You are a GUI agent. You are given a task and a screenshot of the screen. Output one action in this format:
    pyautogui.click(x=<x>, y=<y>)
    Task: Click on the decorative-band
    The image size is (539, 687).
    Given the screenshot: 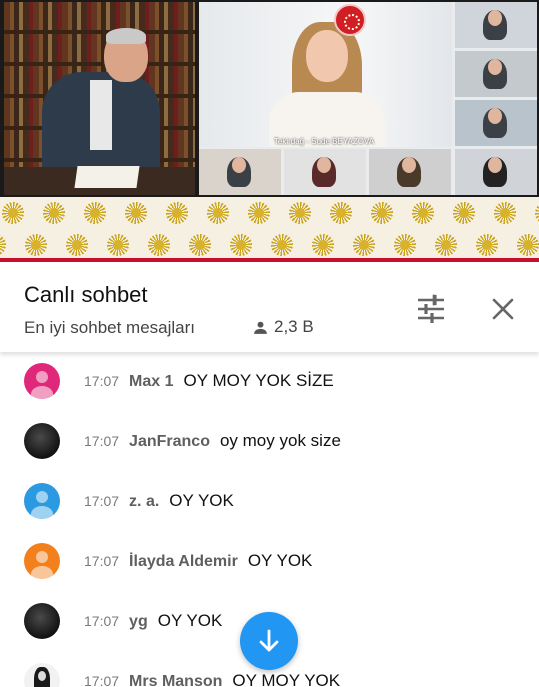 What is the action you would take?
    pyautogui.click(x=269, y=229)
    